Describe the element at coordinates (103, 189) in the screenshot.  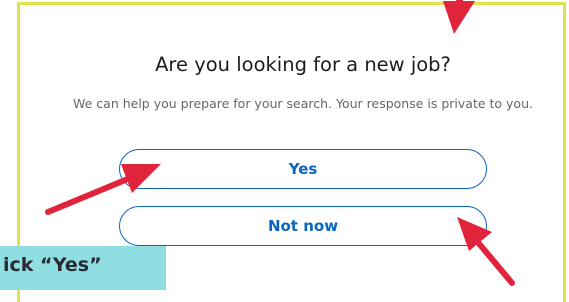
I see `arrow-to-yes` at that location.